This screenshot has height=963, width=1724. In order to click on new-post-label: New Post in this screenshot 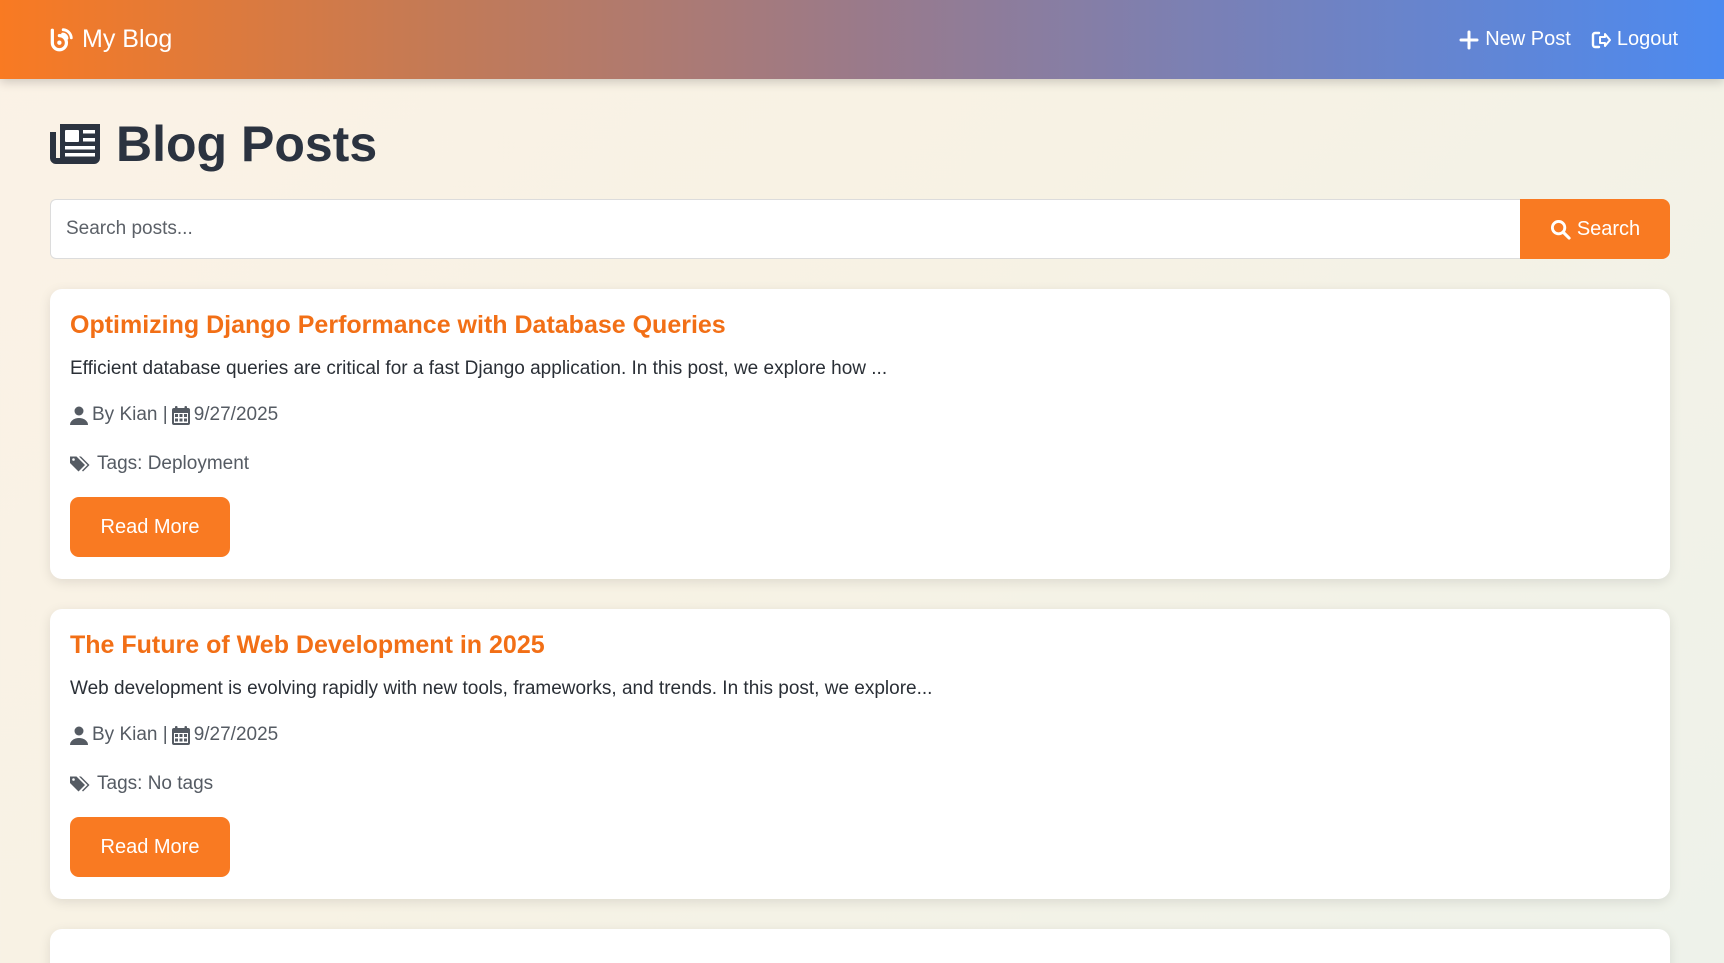, I will do `click(1528, 39)`.